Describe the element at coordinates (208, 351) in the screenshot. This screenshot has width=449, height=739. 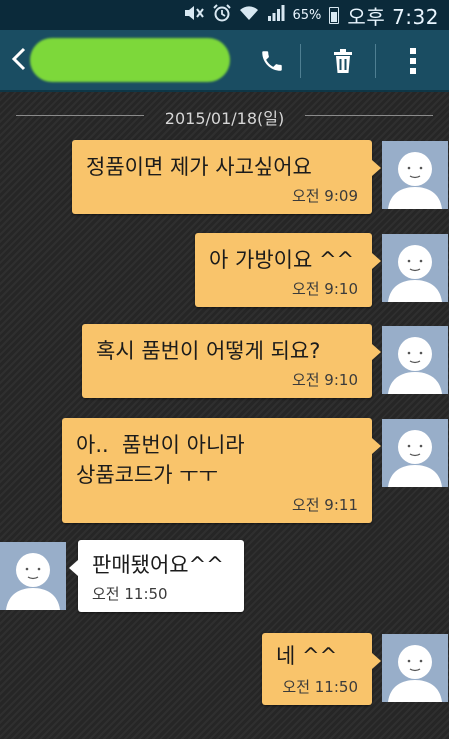
I see `message-text: 혹시 품번이 어떻게 되요?` at that location.